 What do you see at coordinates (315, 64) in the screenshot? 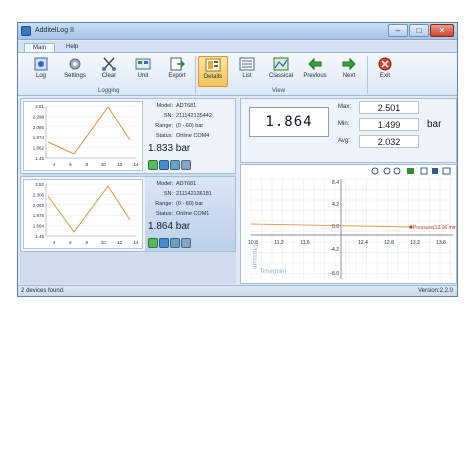
I see `previous-arrow-icon` at bounding box center [315, 64].